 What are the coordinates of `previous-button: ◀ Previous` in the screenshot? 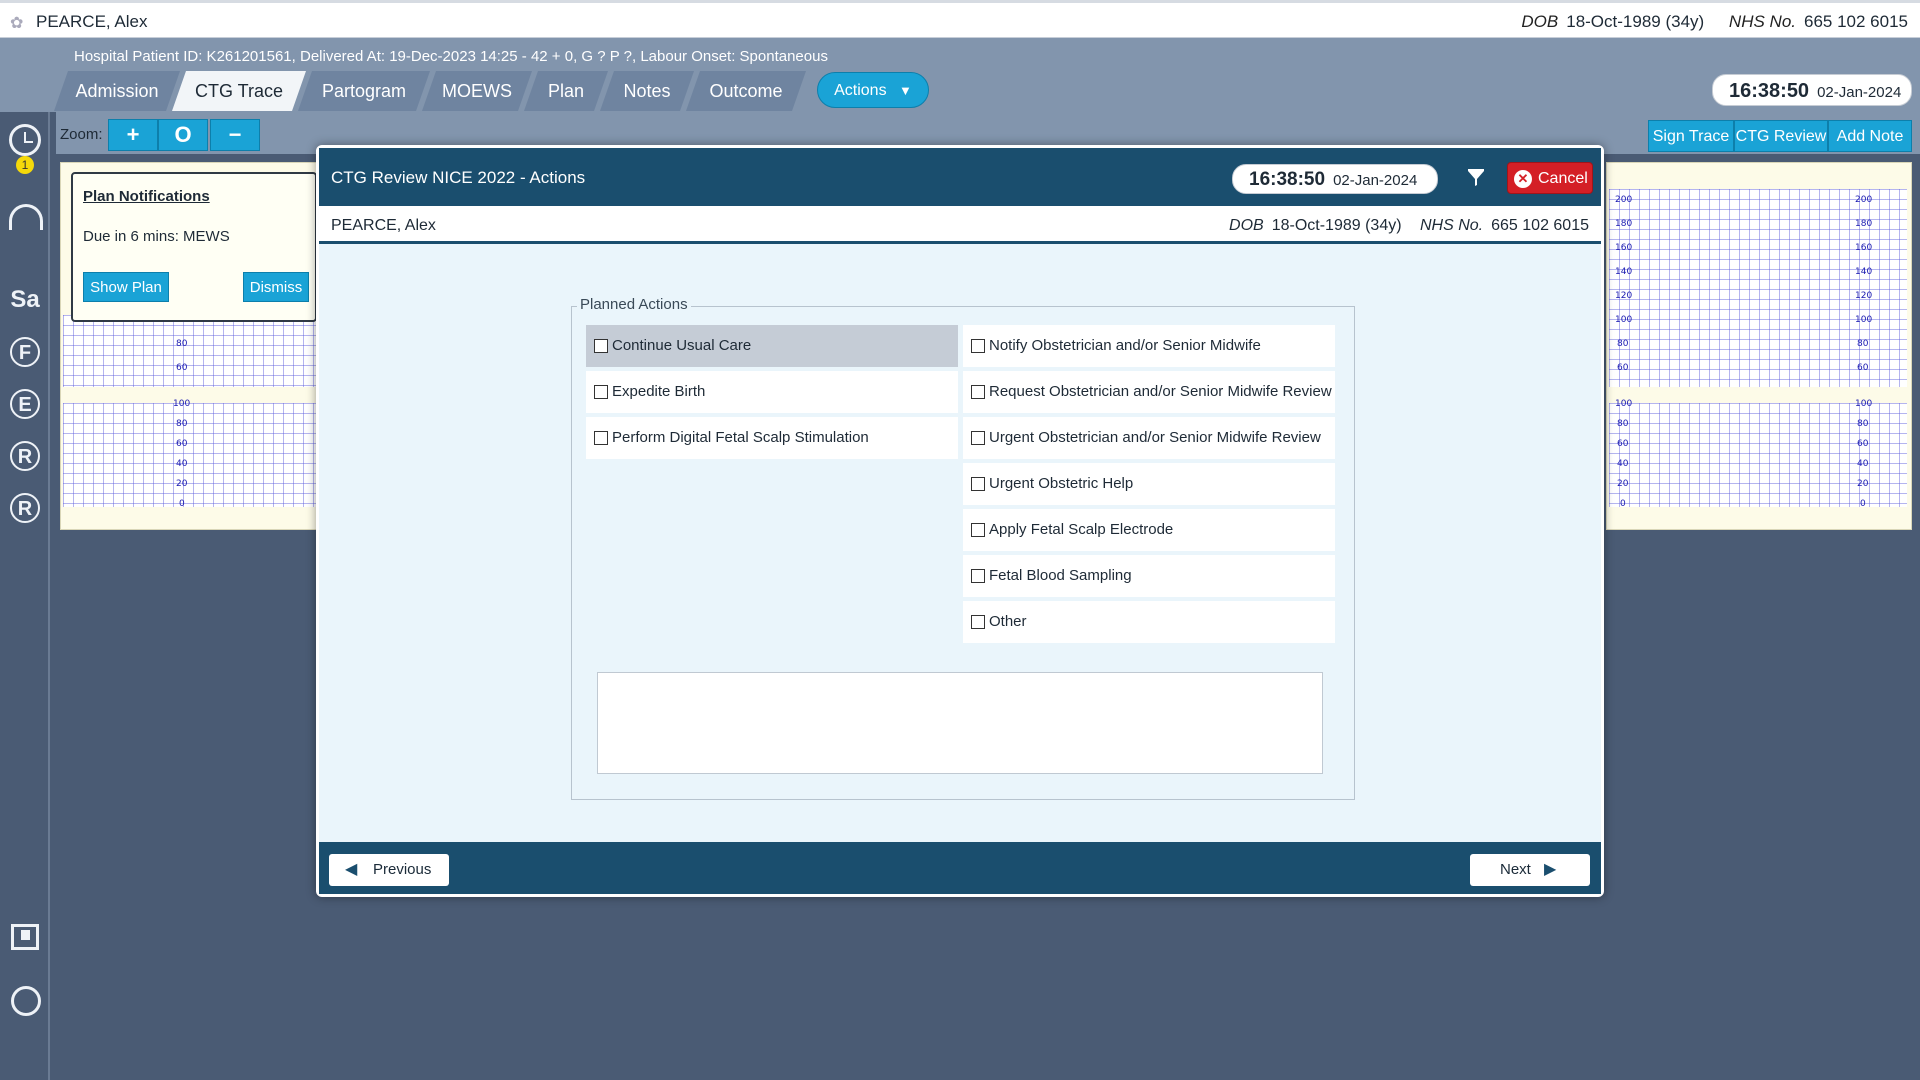 It's located at (389, 870).